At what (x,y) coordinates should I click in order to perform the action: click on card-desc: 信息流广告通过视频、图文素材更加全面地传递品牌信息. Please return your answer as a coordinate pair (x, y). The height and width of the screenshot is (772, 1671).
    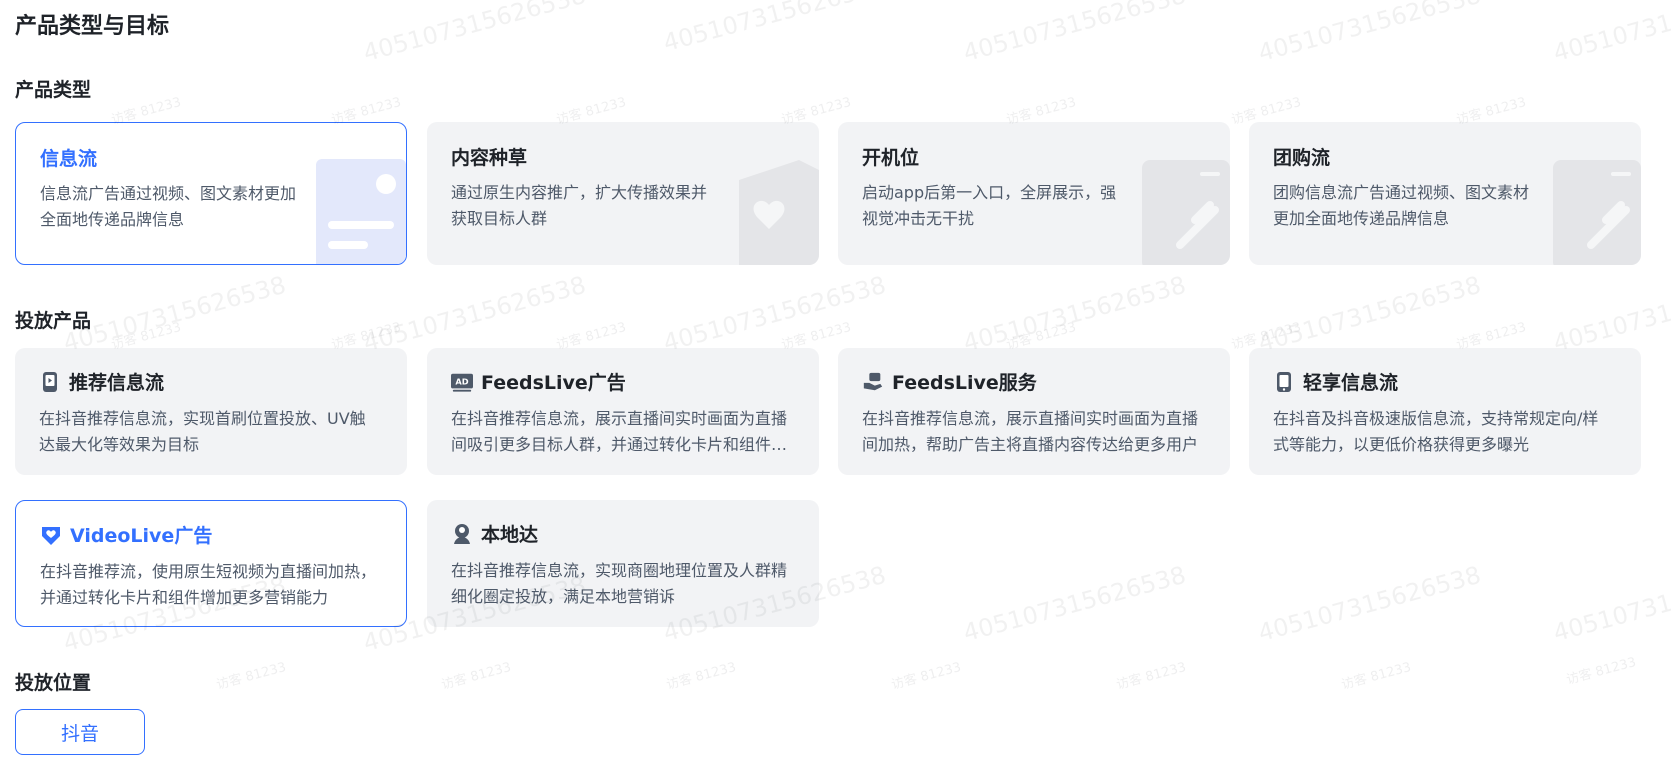
    Looking at the image, I should click on (168, 206).